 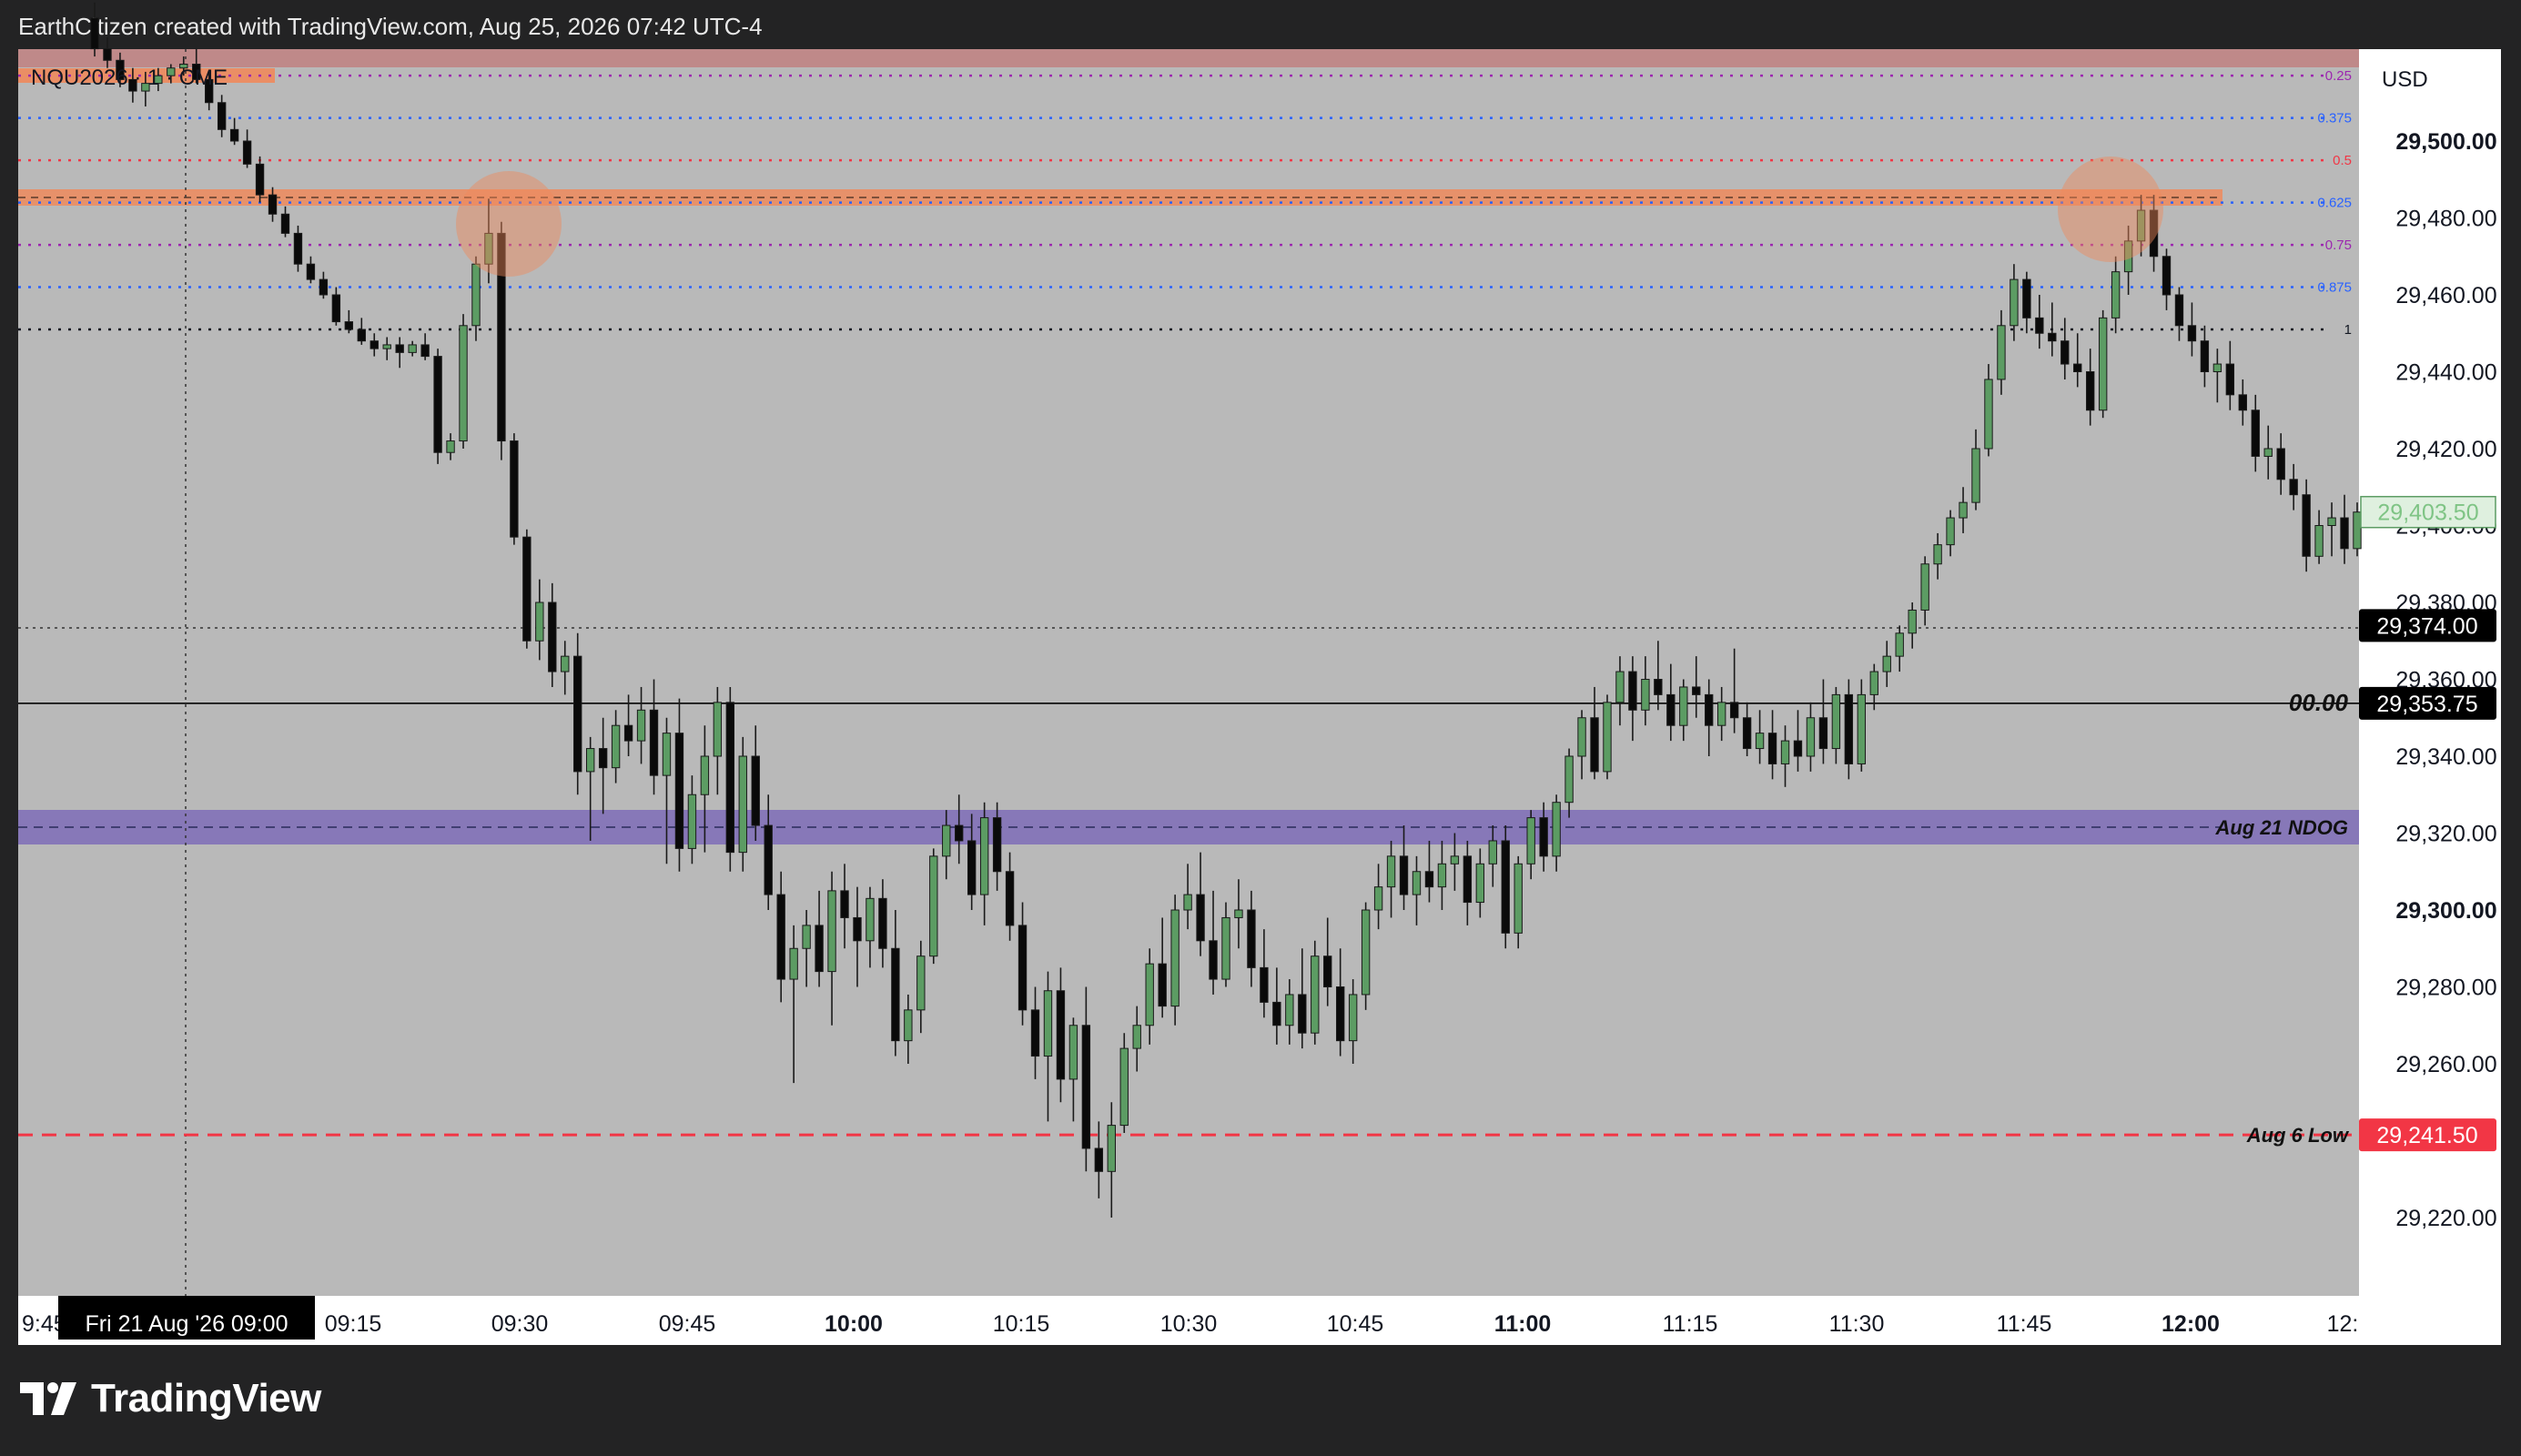 I want to click on fib-level-label: 0.625, so click(x=2334, y=204).